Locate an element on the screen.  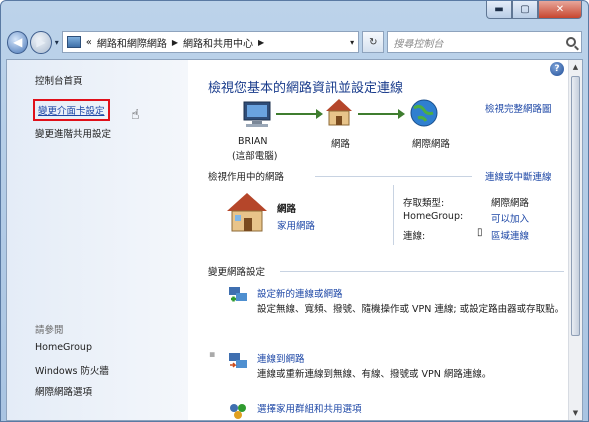
forward-button: ▶ is located at coordinates (41, 42).